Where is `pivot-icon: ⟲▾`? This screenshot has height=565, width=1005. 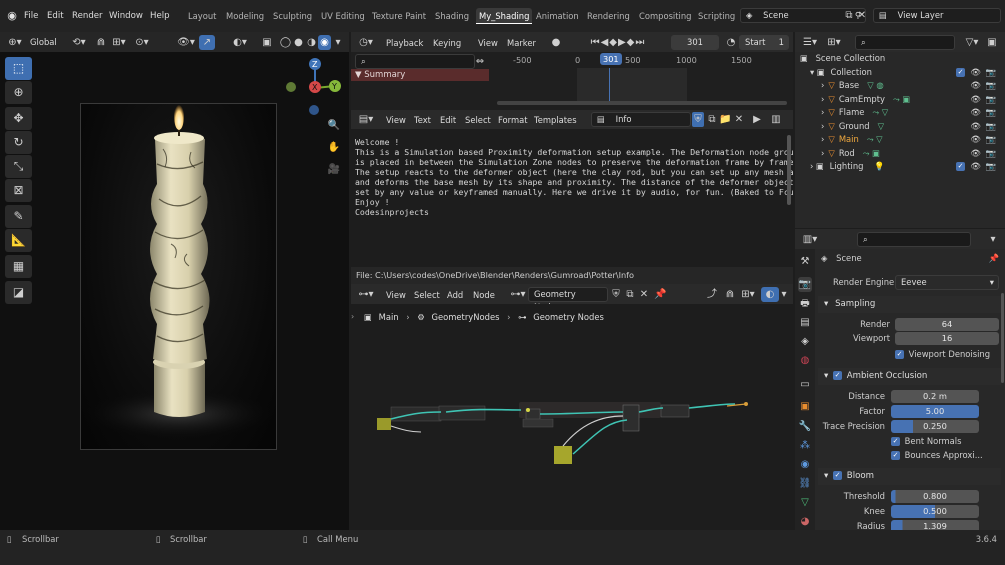 pivot-icon: ⟲▾ is located at coordinates (79, 42).